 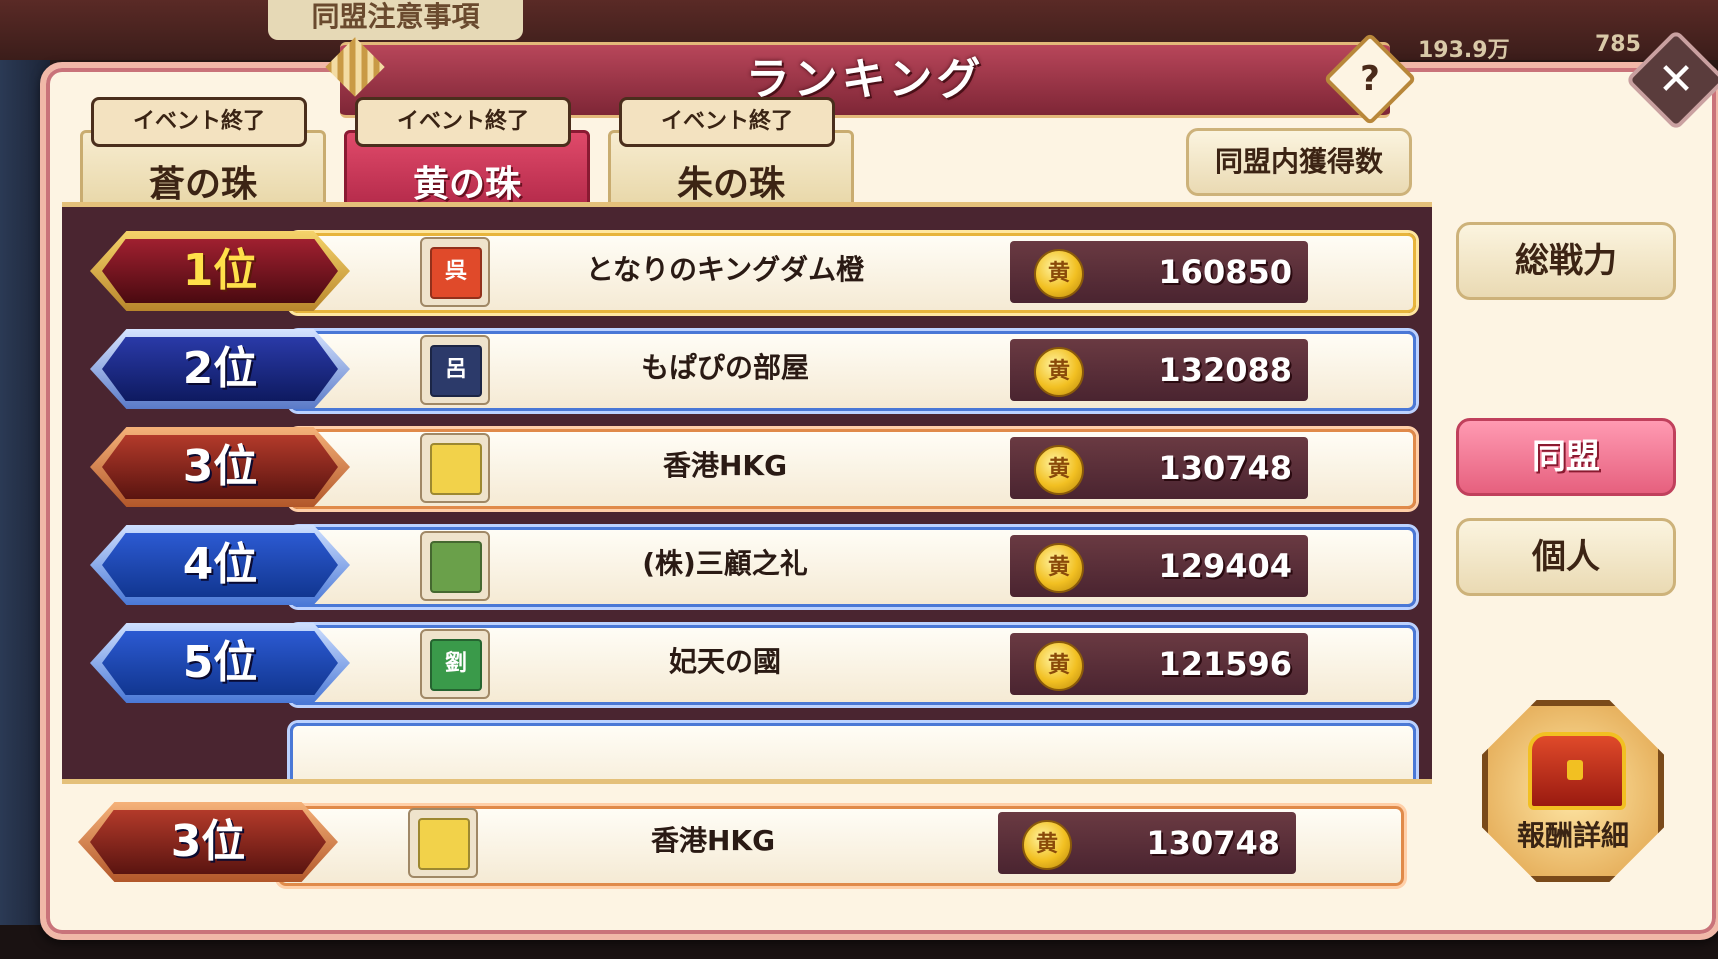 What do you see at coordinates (730, 184) in the screenshot?
I see `tab-label: 朱の珠` at bounding box center [730, 184].